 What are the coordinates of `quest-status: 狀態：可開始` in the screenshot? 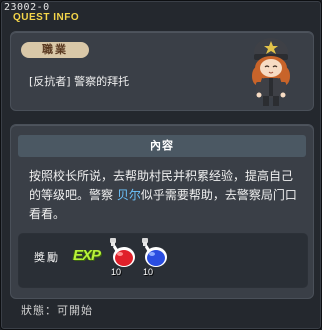 It's located at (57, 310).